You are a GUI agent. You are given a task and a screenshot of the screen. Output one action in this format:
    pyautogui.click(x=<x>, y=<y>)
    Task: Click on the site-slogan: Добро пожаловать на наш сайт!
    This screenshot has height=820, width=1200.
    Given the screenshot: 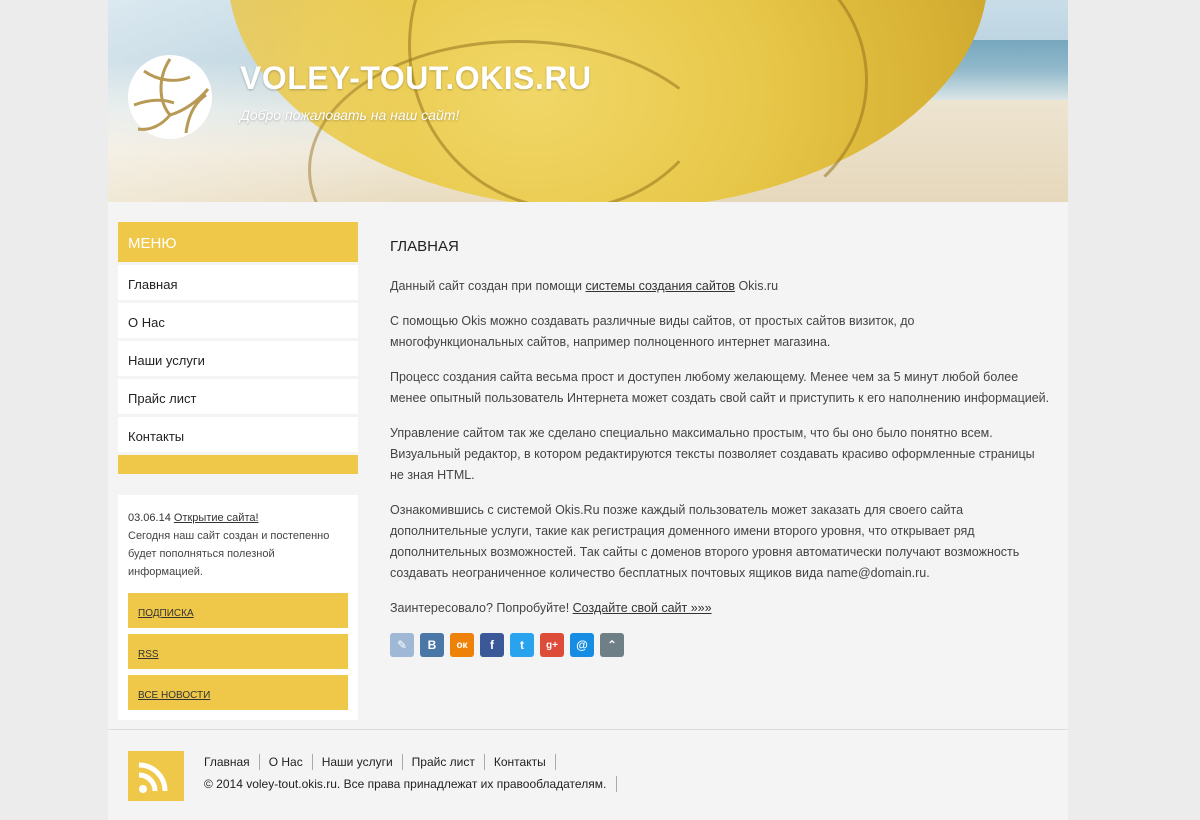 What is the action you would take?
    pyautogui.click(x=350, y=115)
    